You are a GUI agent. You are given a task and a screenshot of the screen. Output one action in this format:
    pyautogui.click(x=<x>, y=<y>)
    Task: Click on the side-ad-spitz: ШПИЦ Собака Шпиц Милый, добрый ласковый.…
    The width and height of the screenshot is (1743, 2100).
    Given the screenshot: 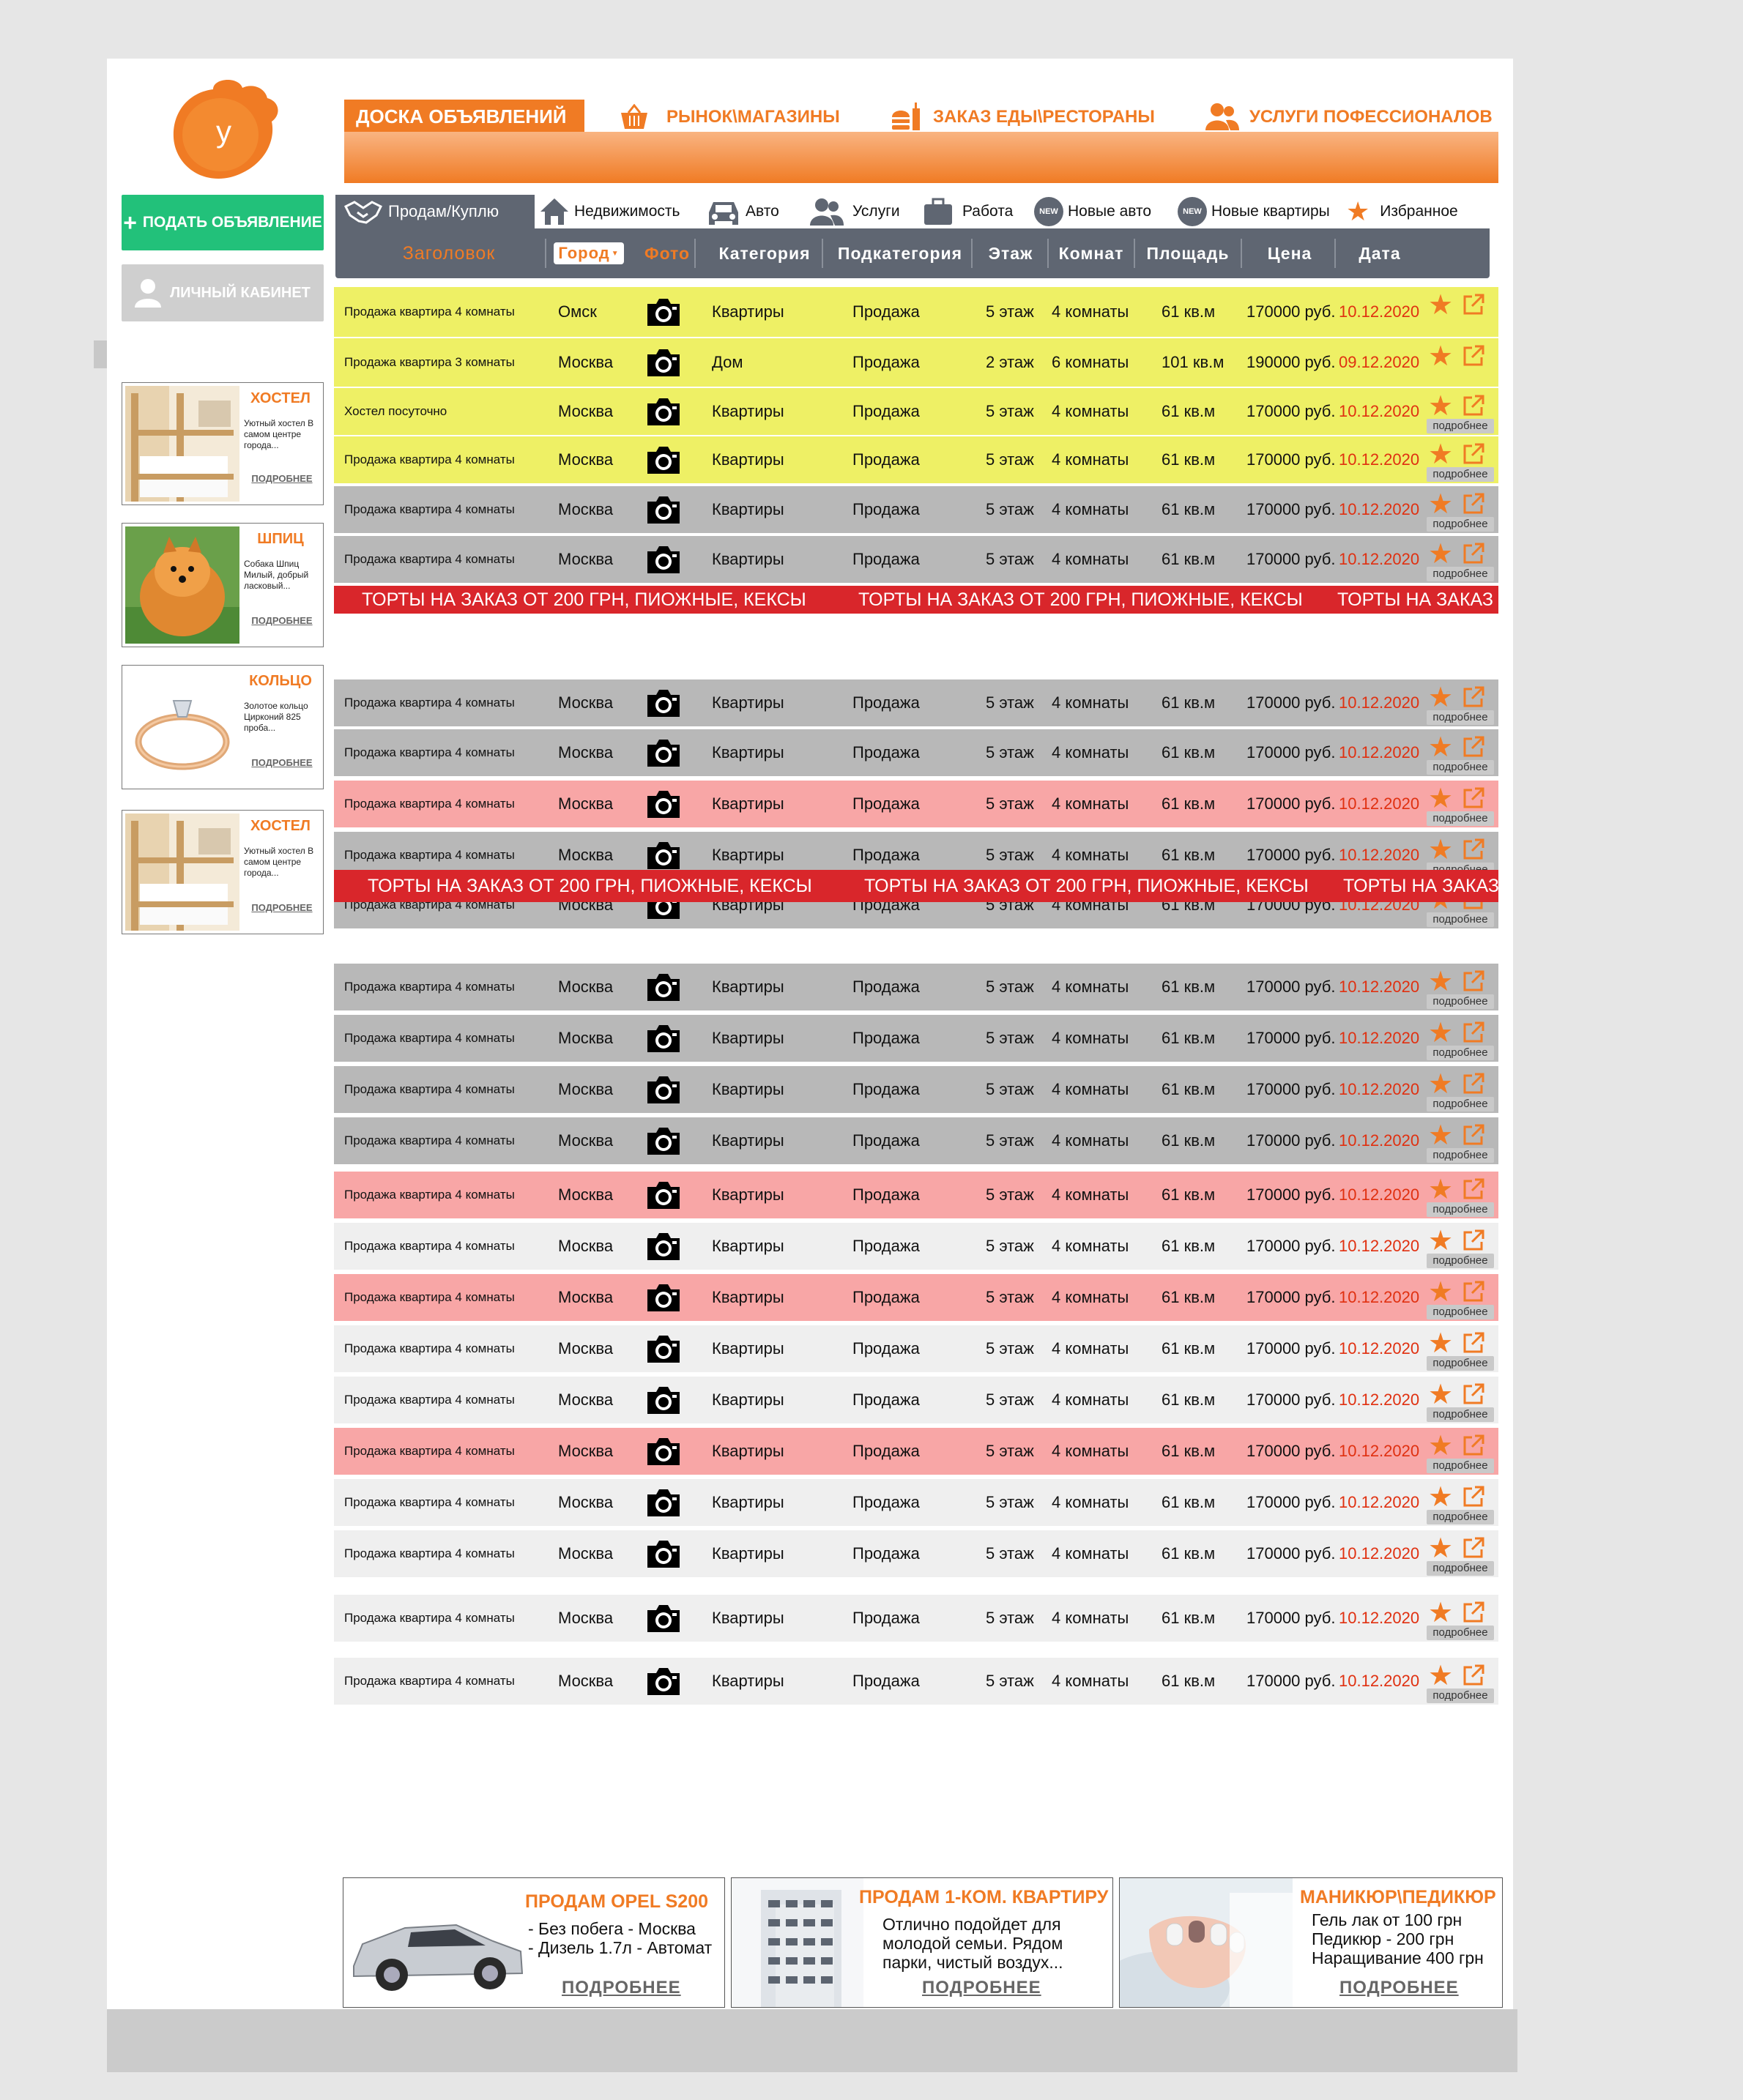 What is the action you would take?
    pyautogui.click(x=223, y=585)
    